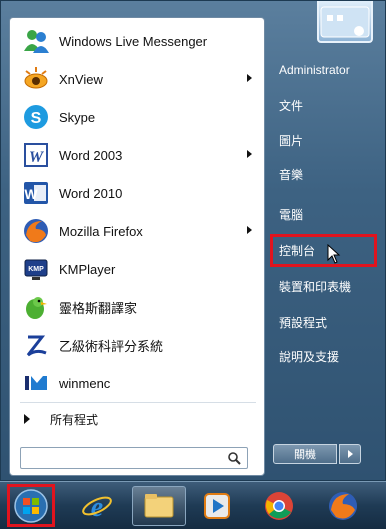 This screenshot has width=386, height=529. Describe the element at coordinates (36, 79) in the screenshot. I see `xnview-icon` at that location.